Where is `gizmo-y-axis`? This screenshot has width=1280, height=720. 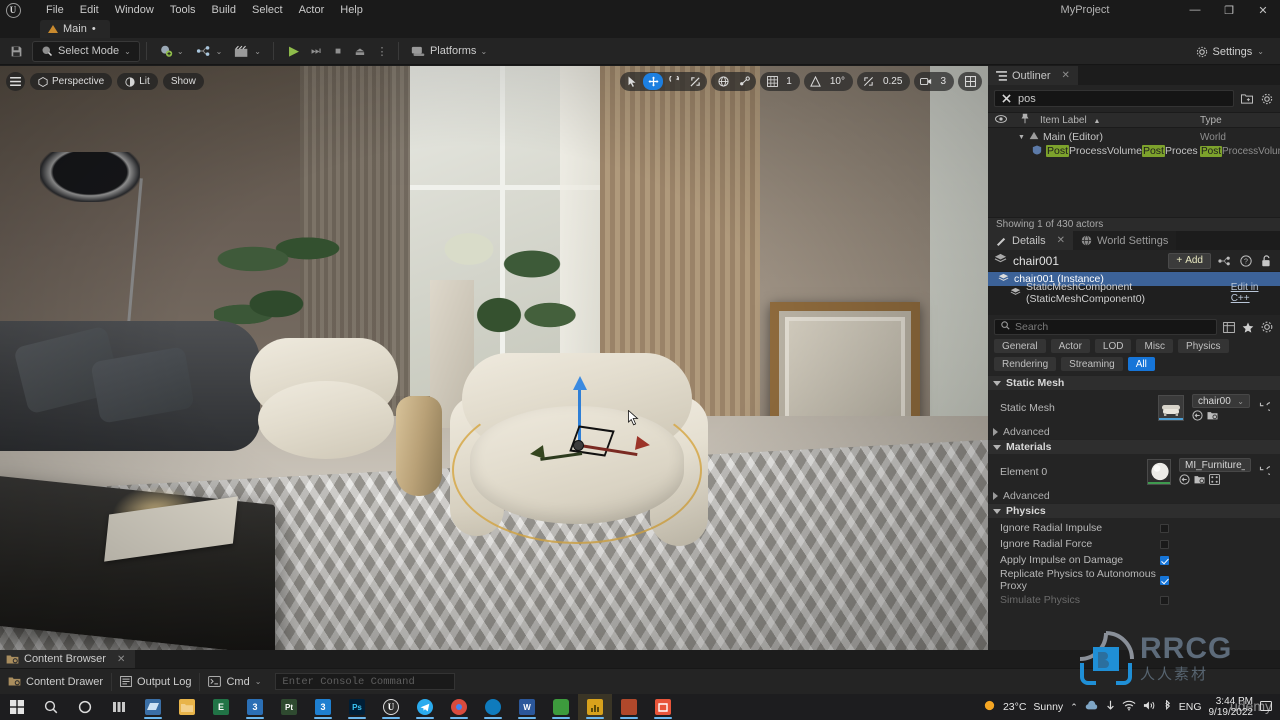
gizmo-y-axis is located at coordinates (561, 456).